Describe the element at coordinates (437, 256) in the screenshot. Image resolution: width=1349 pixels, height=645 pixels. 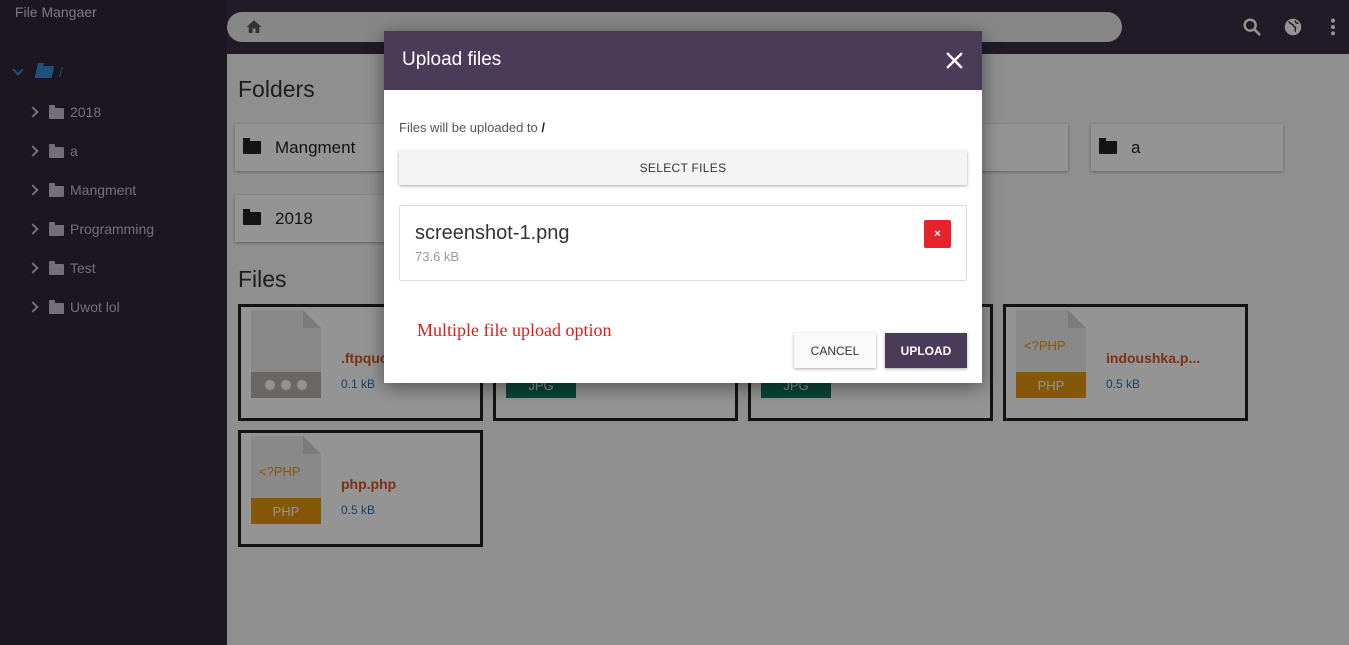
I see `selected-file-size: 73.6 kB` at that location.